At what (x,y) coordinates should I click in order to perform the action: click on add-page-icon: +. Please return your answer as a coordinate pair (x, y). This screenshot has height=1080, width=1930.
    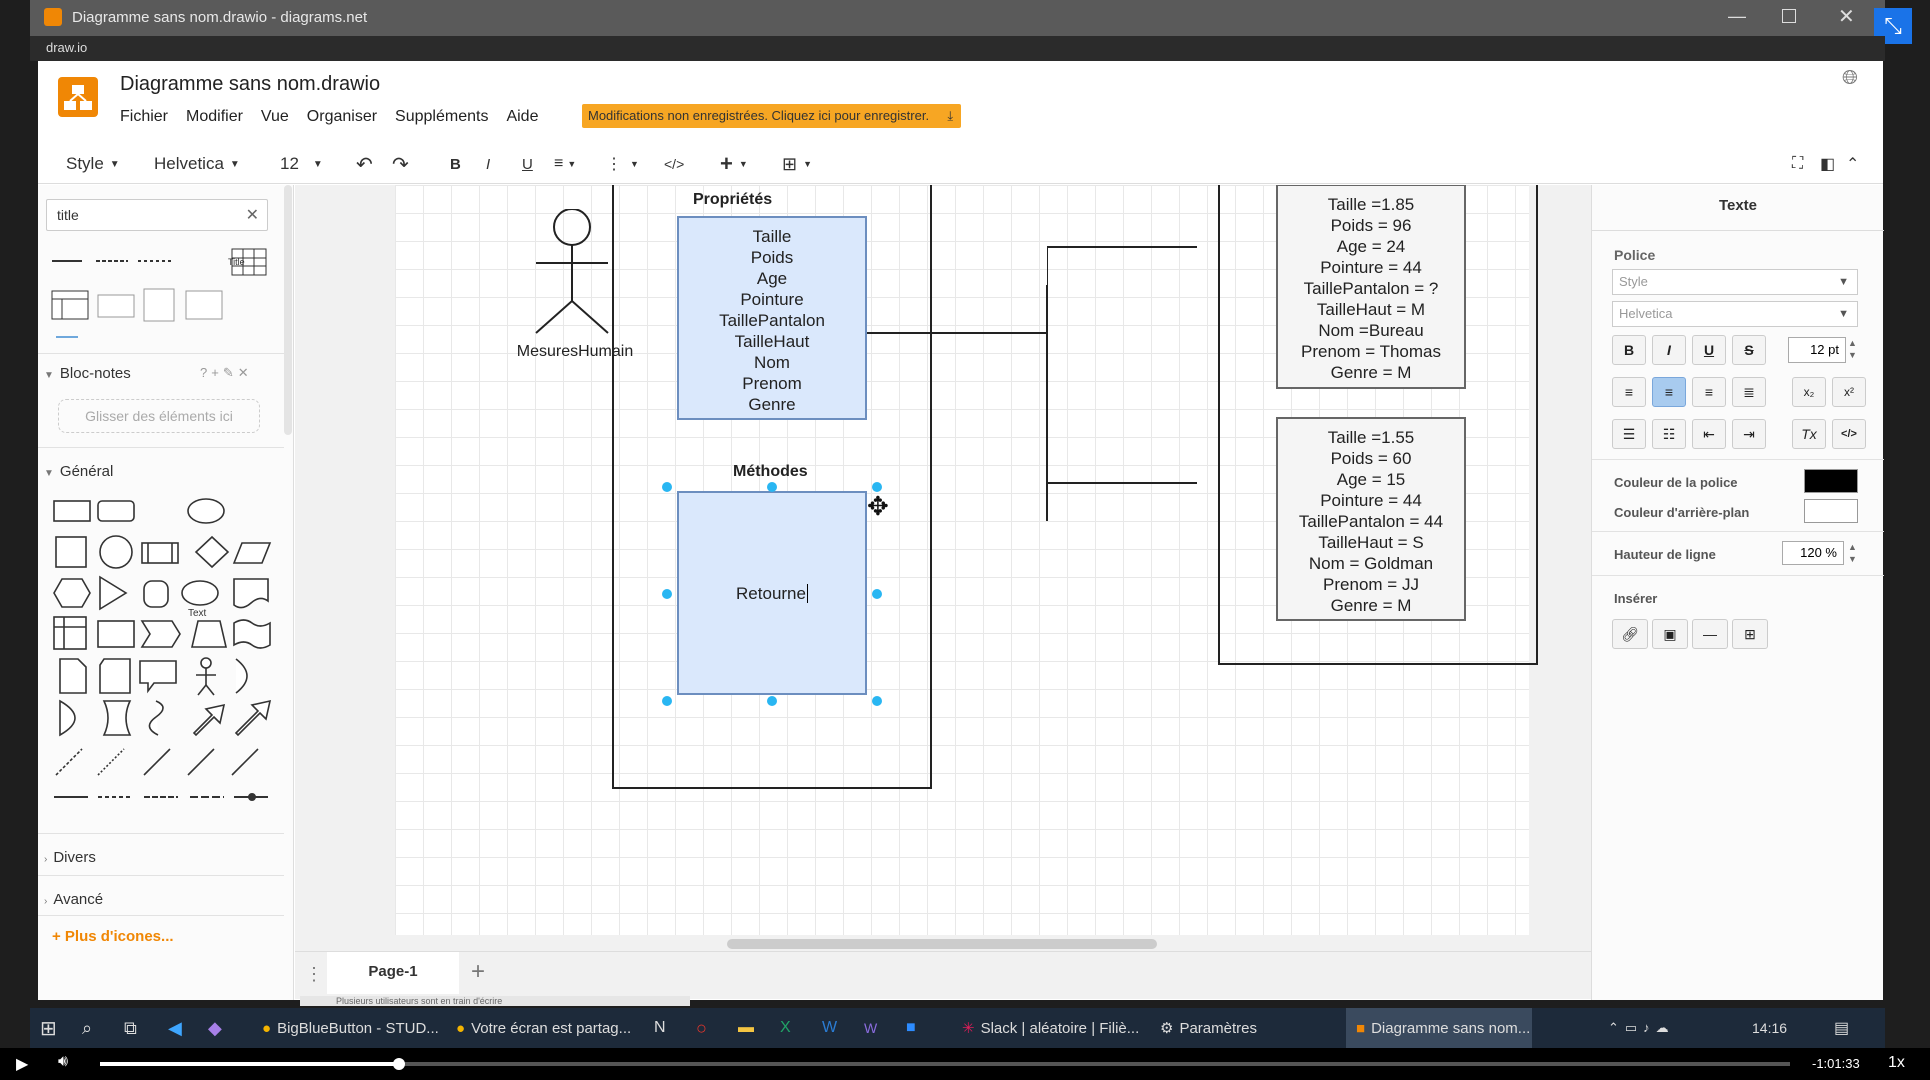
    Looking at the image, I should click on (478, 972).